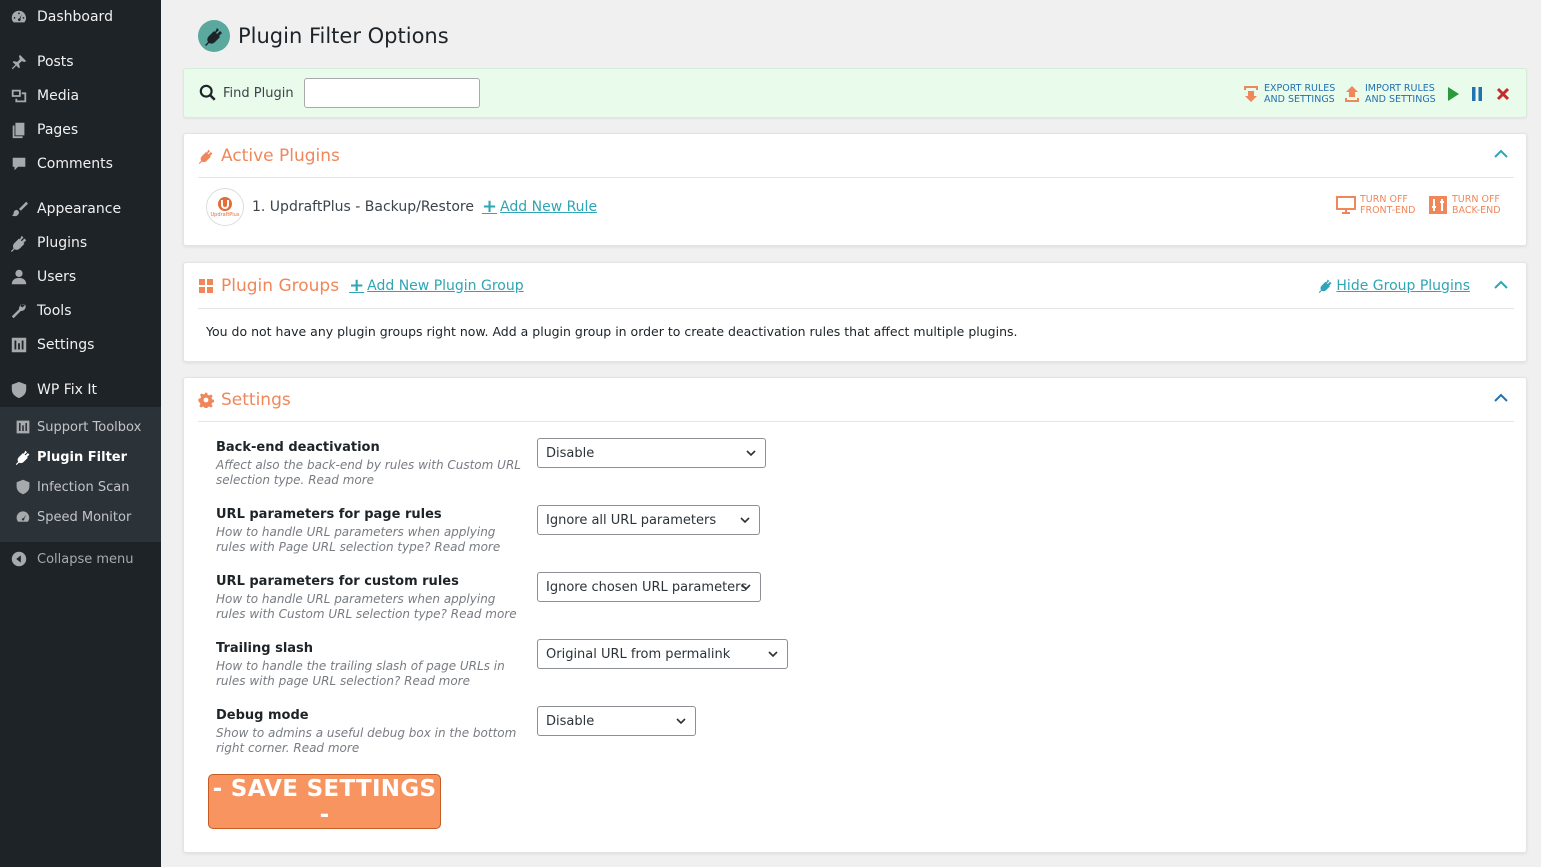 This screenshot has width=1541, height=867. I want to click on sliders-icon, so click(19, 345).